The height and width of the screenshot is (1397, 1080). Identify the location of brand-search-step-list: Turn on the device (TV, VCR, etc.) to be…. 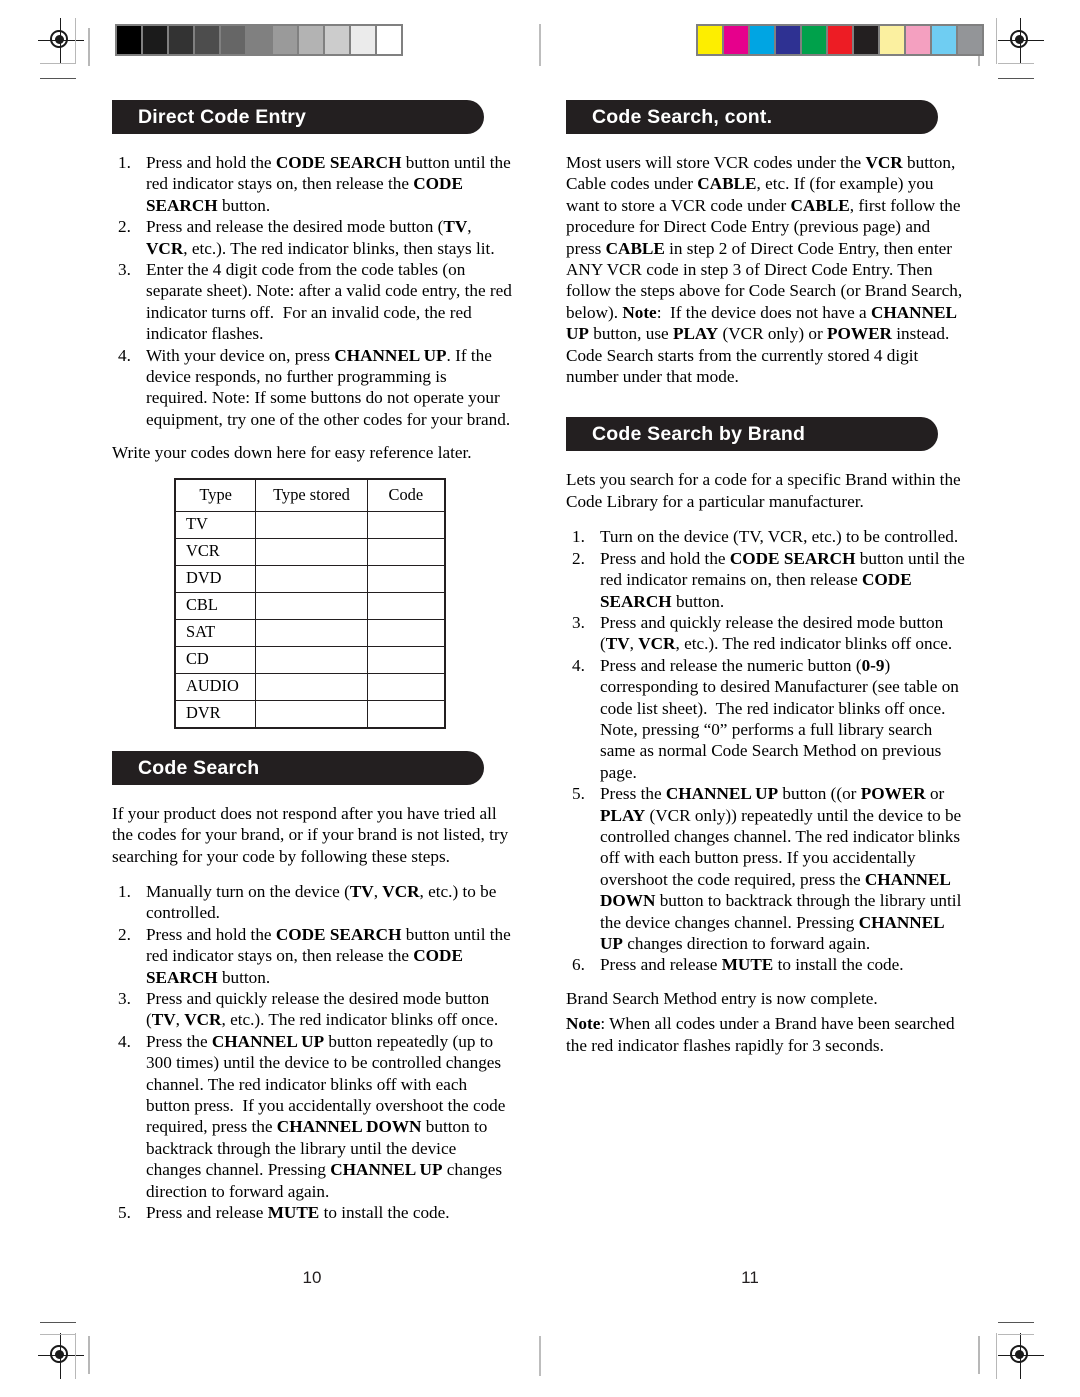
(766, 751).